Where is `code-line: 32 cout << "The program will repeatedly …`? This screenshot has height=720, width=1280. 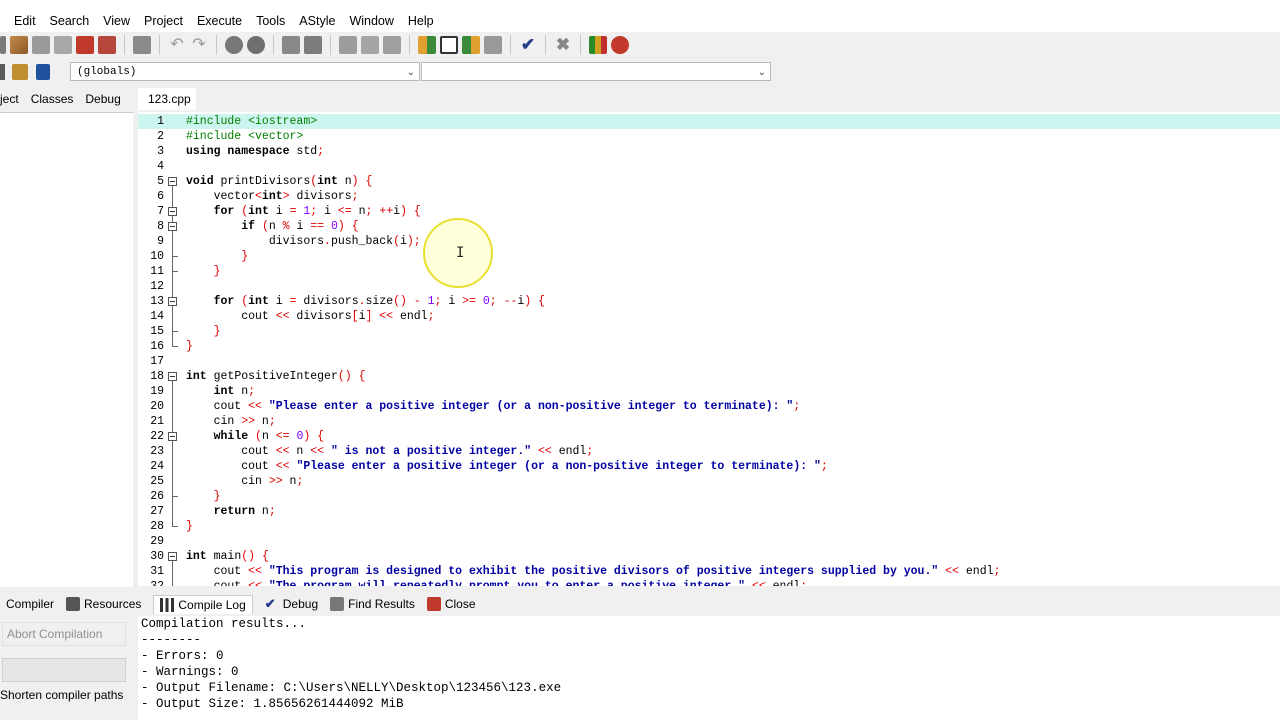 code-line: 32 cout << "The program will repeatedly … is located at coordinates (715, 582).